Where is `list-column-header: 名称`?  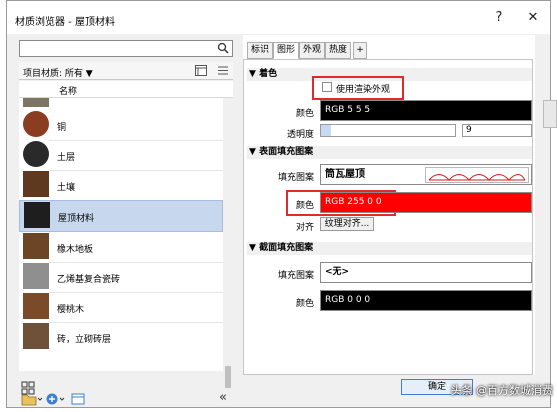 list-column-header: 名称 is located at coordinates (126, 89).